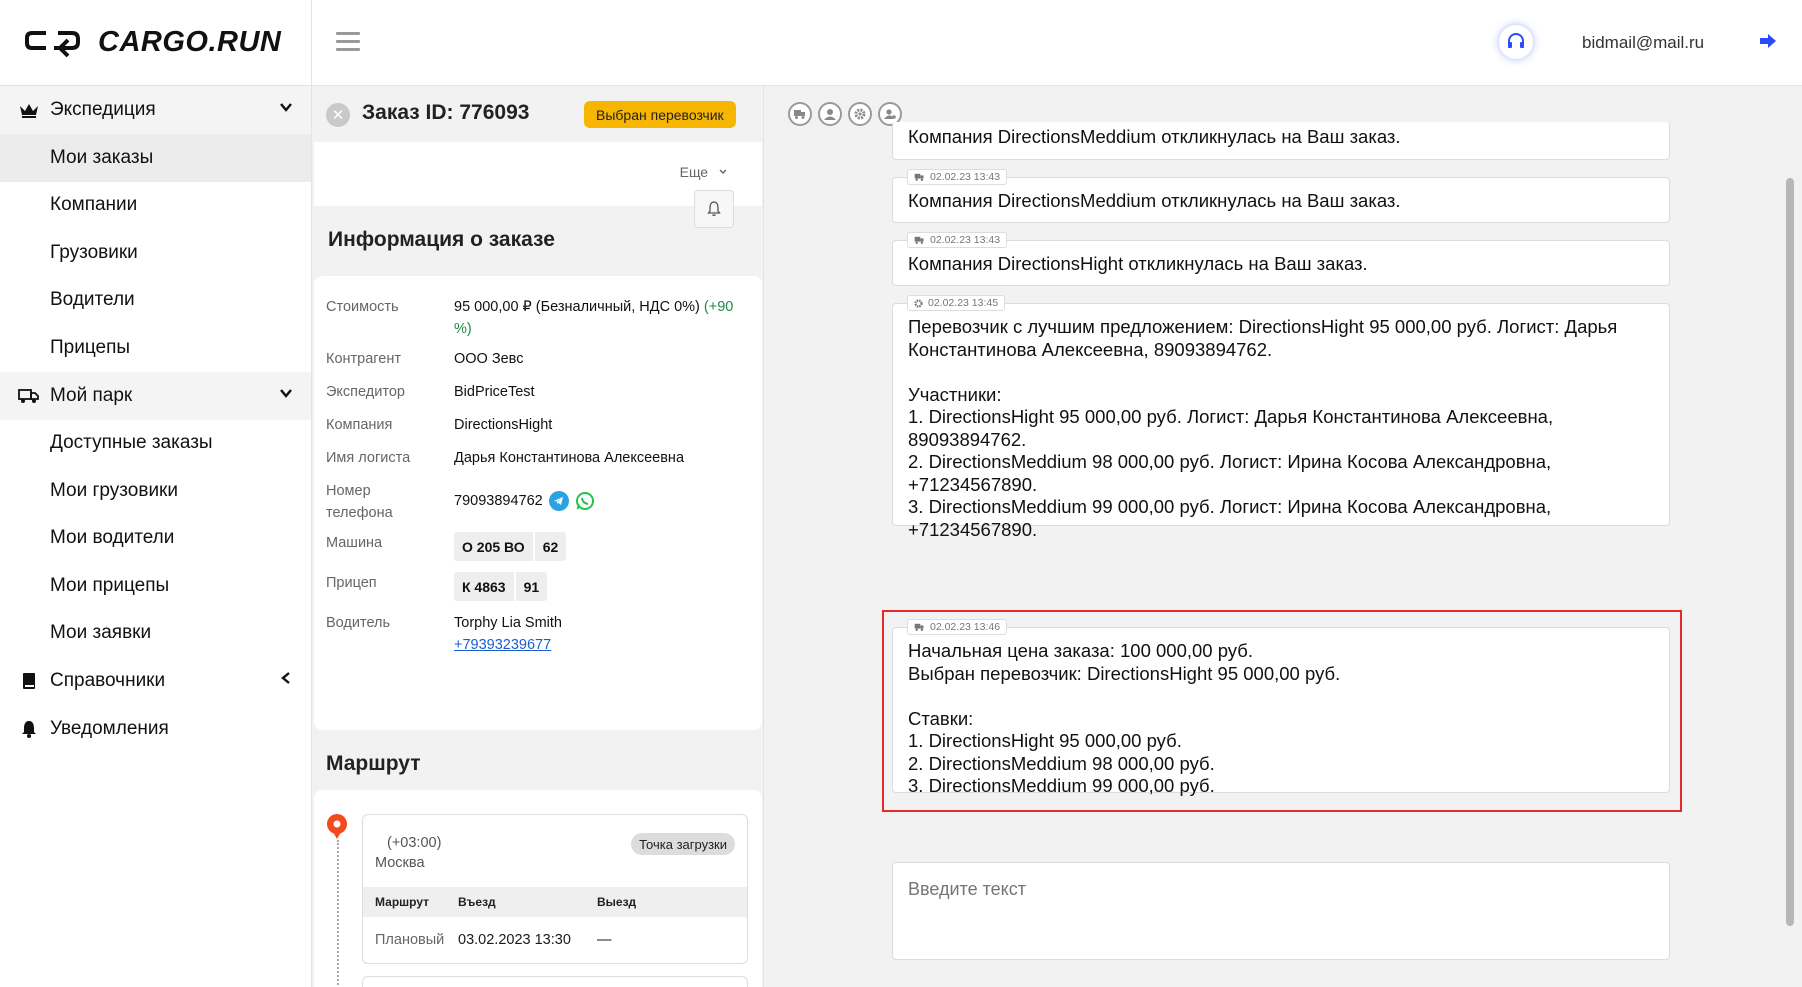  I want to click on route-title: Маршрут, so click(373, 763).